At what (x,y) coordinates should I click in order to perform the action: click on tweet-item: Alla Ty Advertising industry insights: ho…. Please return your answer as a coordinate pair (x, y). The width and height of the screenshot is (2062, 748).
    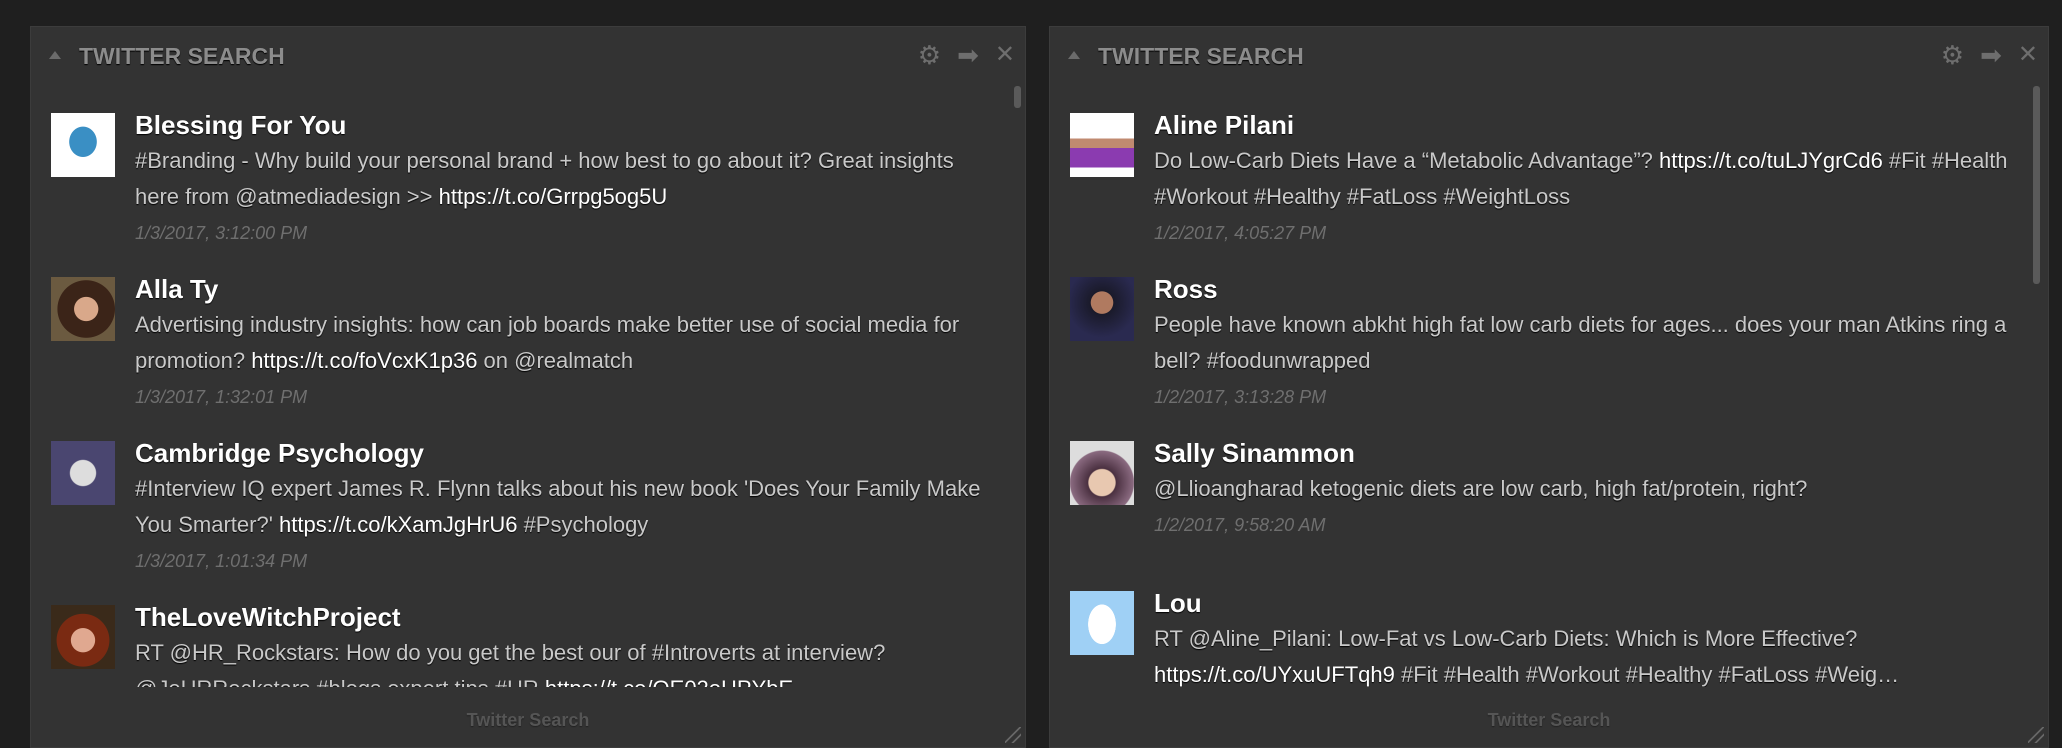
    Looking at the image, I should click on (518, 343).